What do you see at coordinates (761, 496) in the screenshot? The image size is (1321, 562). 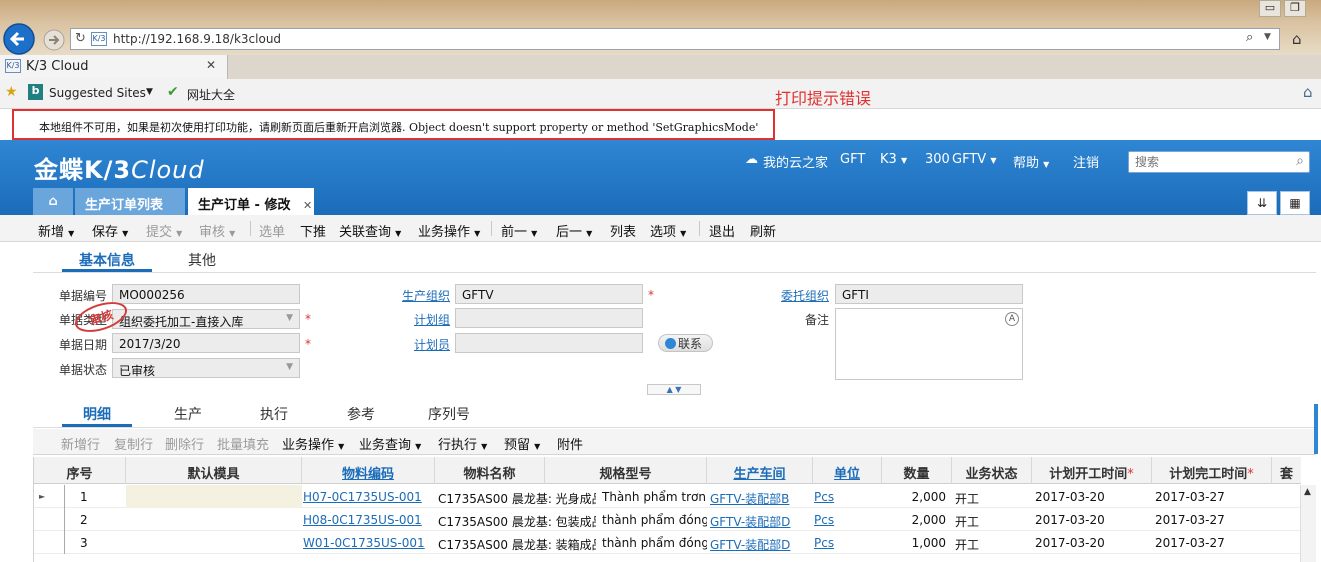 I see `cell-workshop: GFTV-装配部B` at bounding box center [761, 496].